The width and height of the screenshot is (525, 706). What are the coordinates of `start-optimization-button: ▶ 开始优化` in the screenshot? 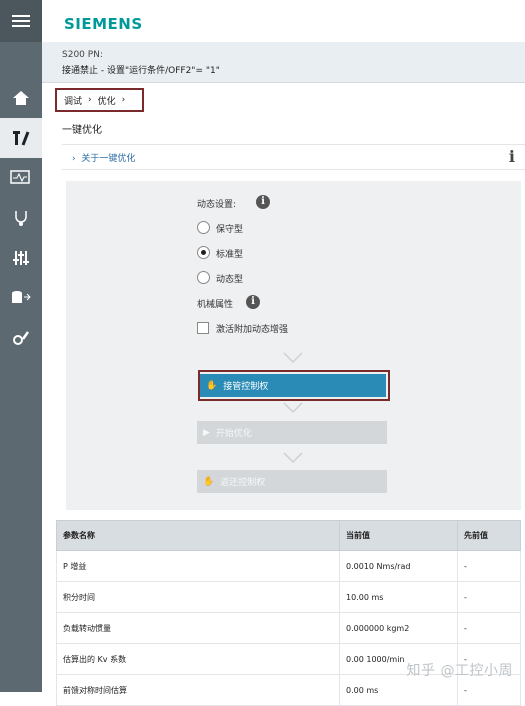 It's located at (292, 432).